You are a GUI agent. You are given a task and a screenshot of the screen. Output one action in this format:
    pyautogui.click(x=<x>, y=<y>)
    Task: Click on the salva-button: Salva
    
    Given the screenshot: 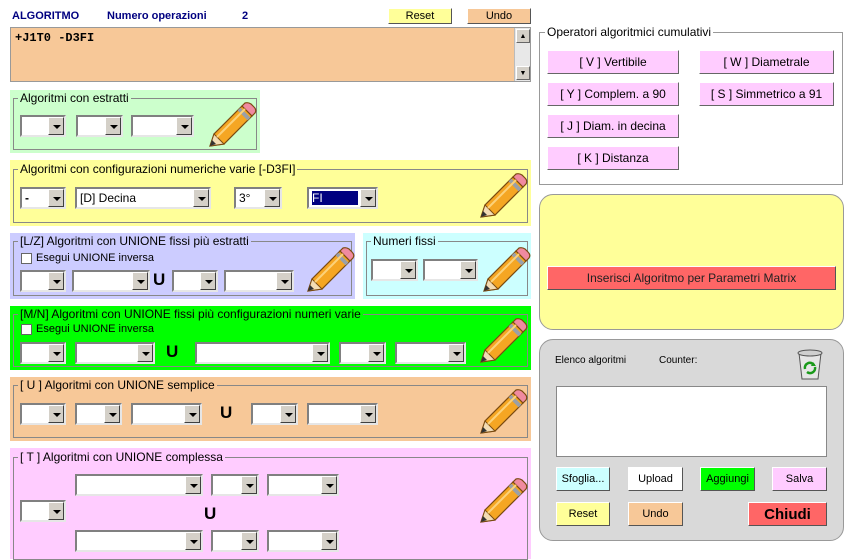 What is the action you would take?
    pyautogui.click(x=799, y=479)
    